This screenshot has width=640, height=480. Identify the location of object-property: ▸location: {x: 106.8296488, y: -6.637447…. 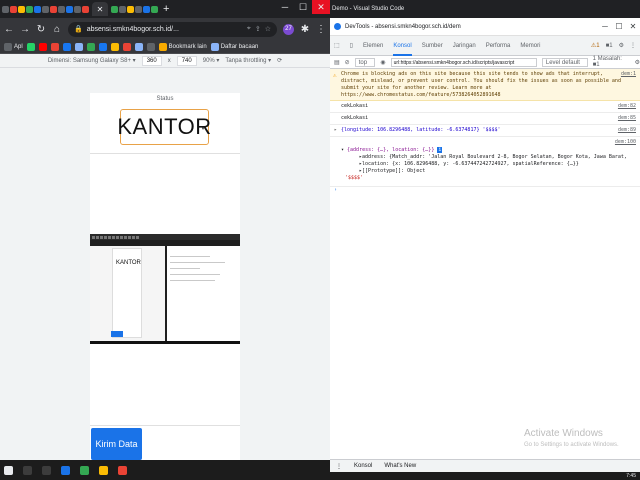
(483, 164).